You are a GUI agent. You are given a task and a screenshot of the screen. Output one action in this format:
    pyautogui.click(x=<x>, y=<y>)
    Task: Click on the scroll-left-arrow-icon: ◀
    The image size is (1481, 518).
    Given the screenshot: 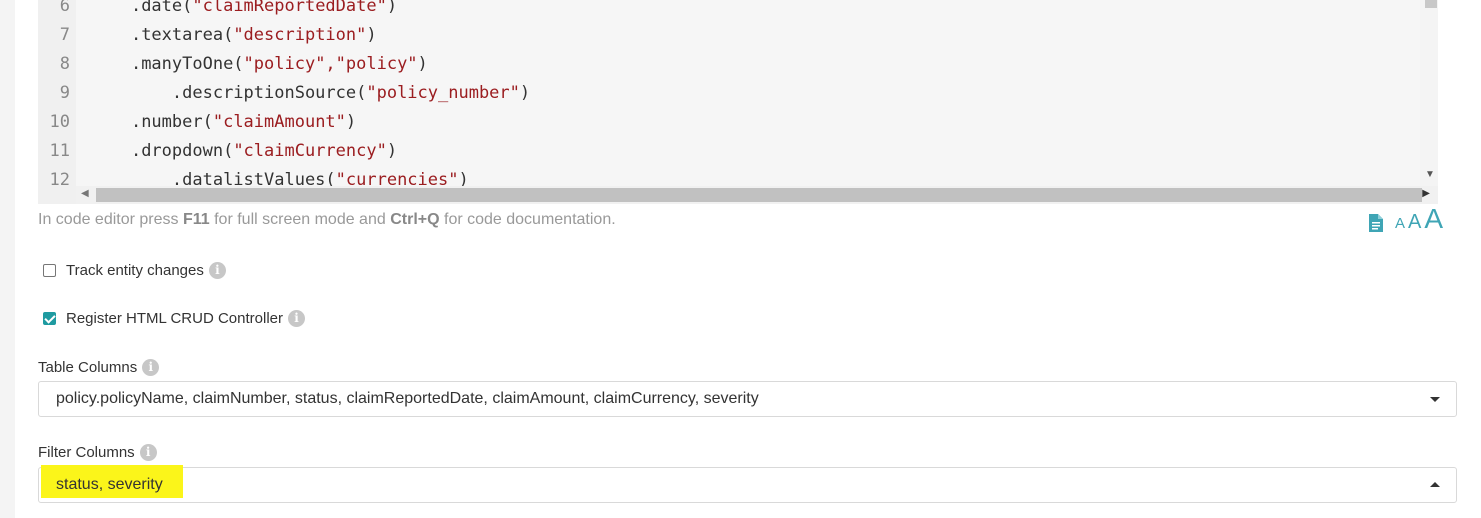 What is the action you would take?
    pyautogui.click(x=85, y=193)
    